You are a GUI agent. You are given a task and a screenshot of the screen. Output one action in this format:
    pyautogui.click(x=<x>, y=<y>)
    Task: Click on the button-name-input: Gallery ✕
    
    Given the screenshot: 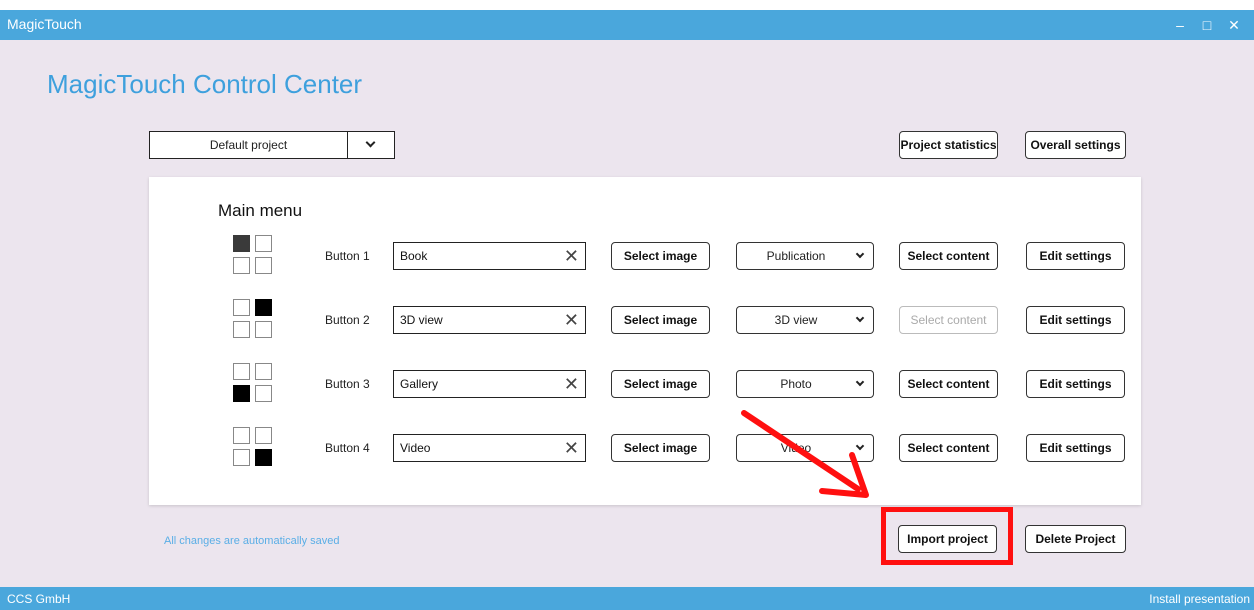 What is the action you would take?
    pyautogui.click(x=489, y=384)
    